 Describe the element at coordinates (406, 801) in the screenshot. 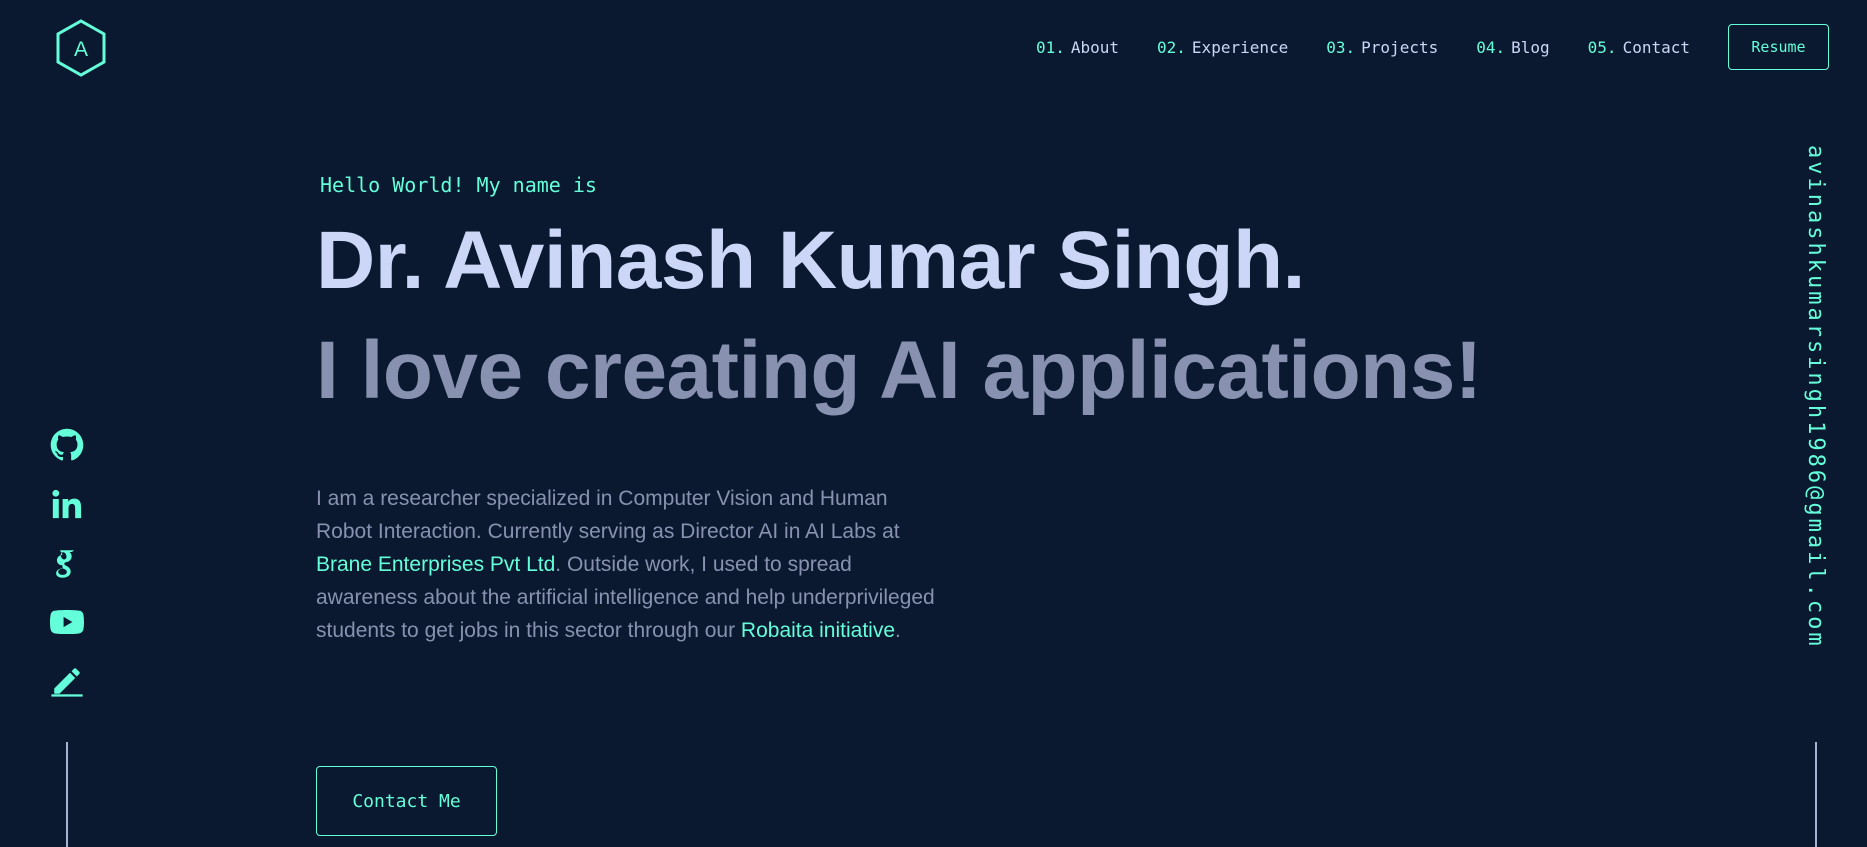

I see `contact-me-button: Contact Me` at that location.